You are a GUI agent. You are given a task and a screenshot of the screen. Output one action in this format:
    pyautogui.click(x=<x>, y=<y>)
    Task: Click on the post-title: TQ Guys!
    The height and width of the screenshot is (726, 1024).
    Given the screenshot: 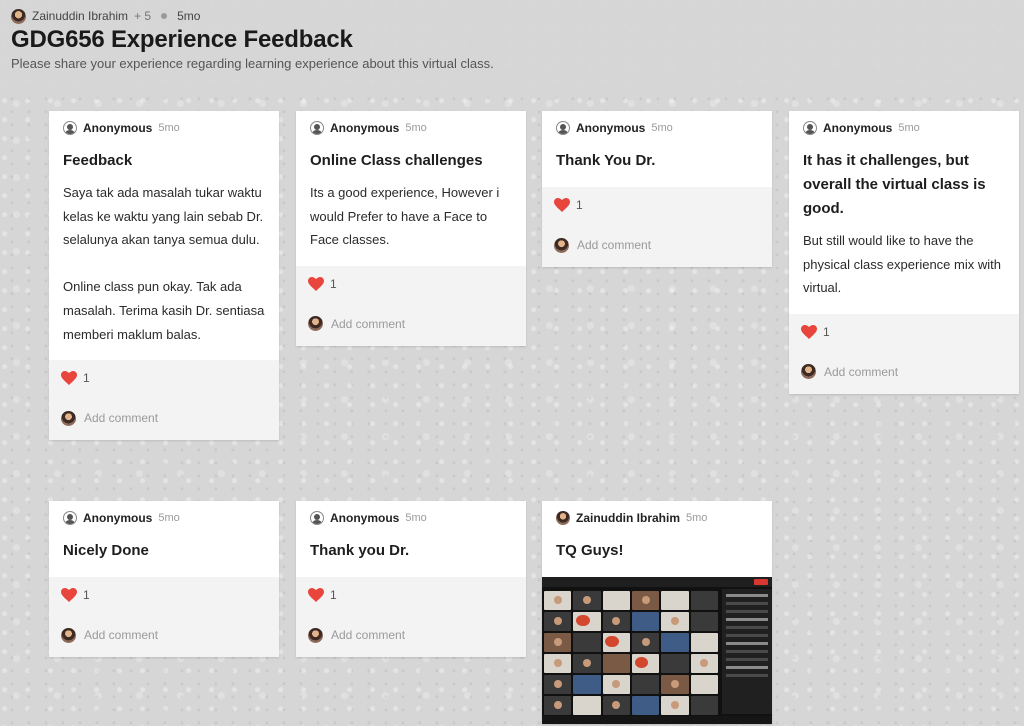 What is the action you would take?
    pyautogui.click(x=590, y=550)
    